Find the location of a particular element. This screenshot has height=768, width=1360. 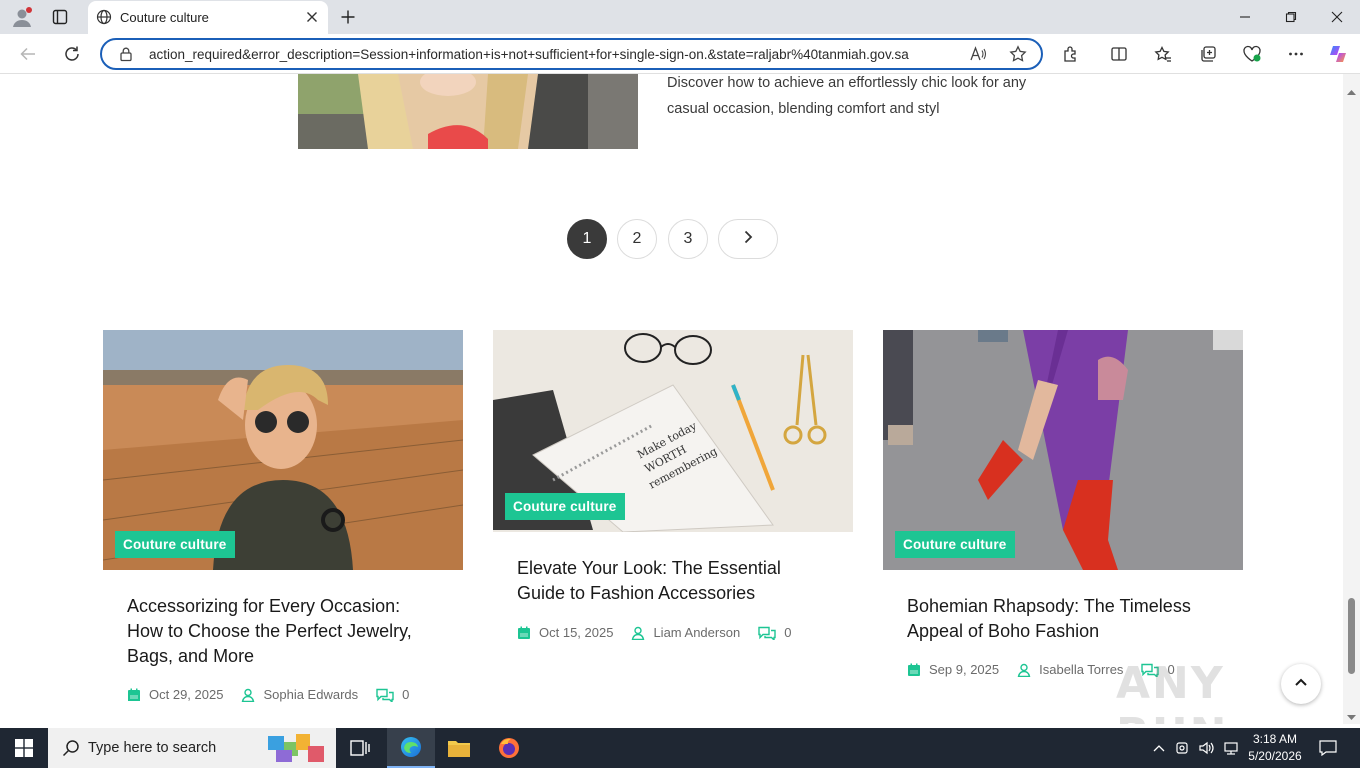

page-scrollbar is located at coordinates (1351, 399).